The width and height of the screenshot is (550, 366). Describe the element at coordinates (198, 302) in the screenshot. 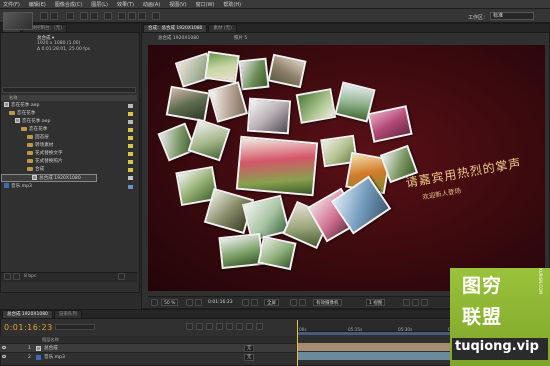

I see `grid-icon` at that location.